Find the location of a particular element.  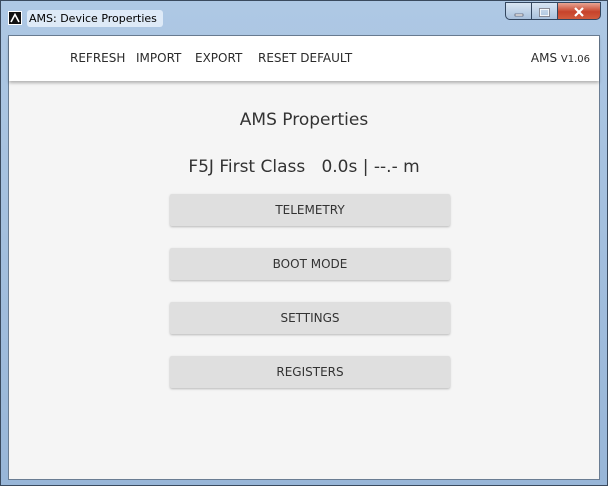

minimize-button is located at coordinates (518, 11).